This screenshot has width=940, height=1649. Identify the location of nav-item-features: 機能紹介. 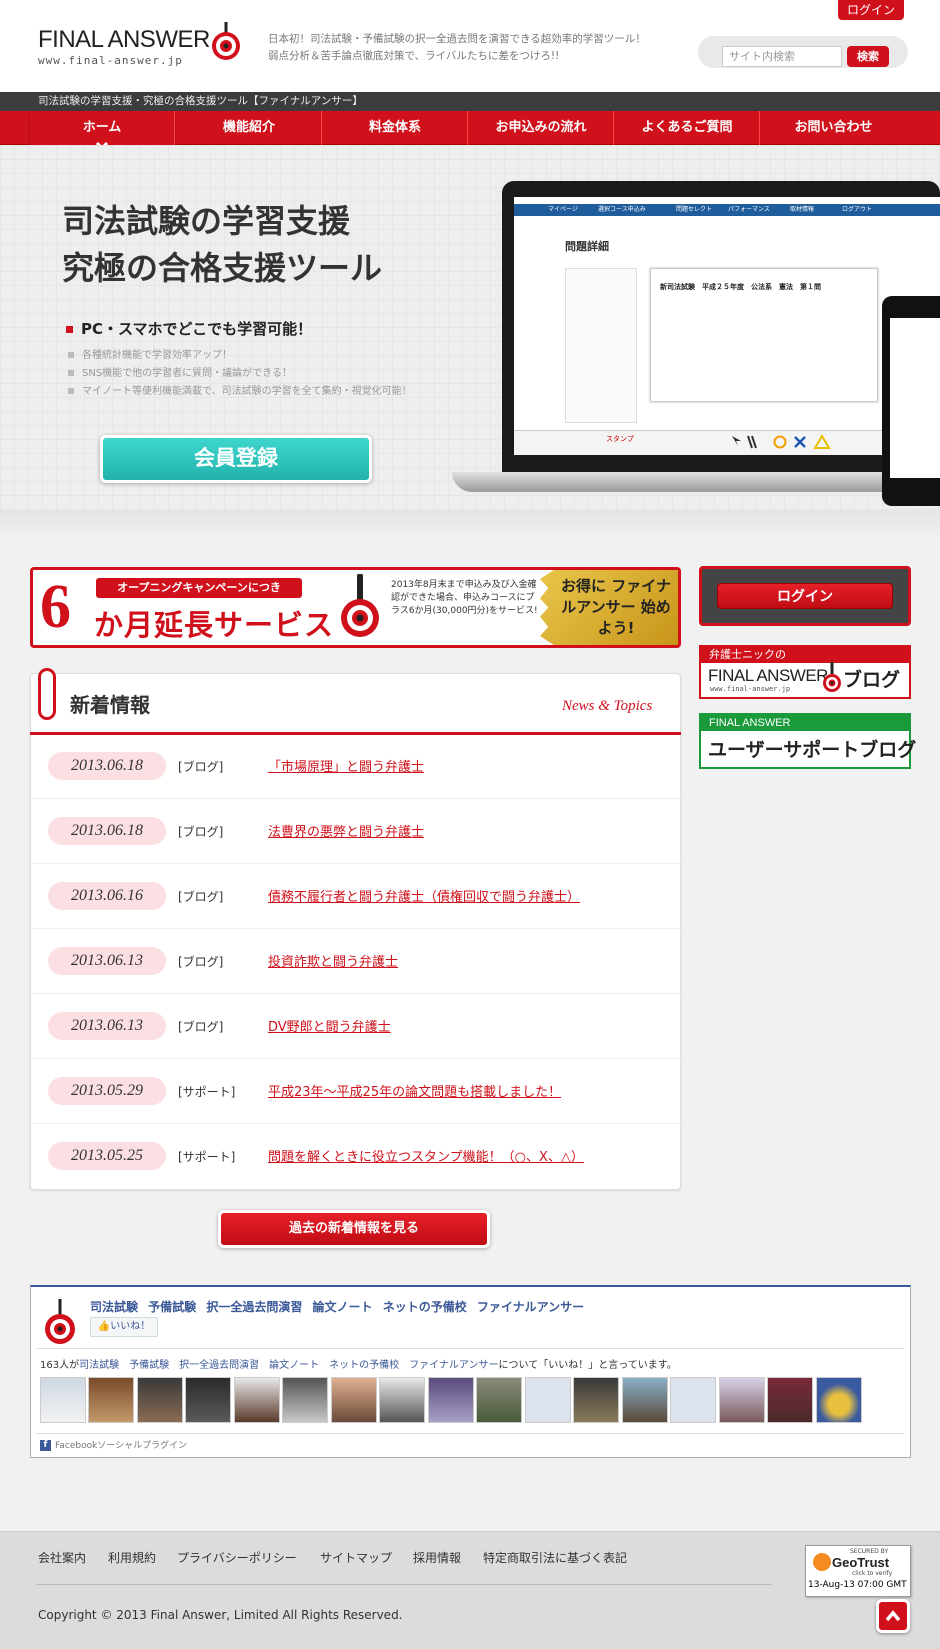
(249, 128).